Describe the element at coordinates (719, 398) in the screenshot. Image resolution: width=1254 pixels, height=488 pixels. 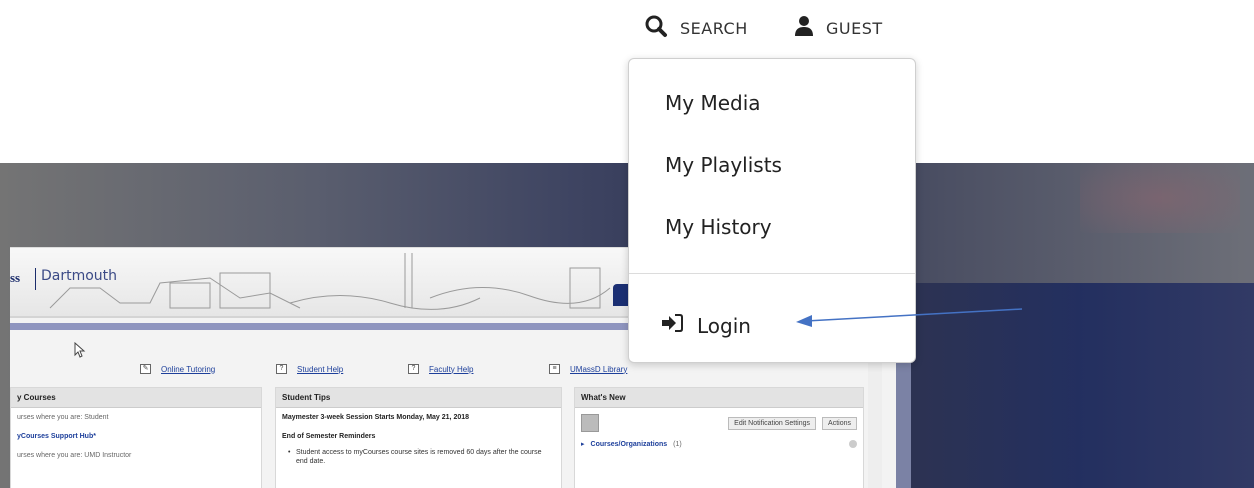
I see `whats-new-title: What's New` at that location.